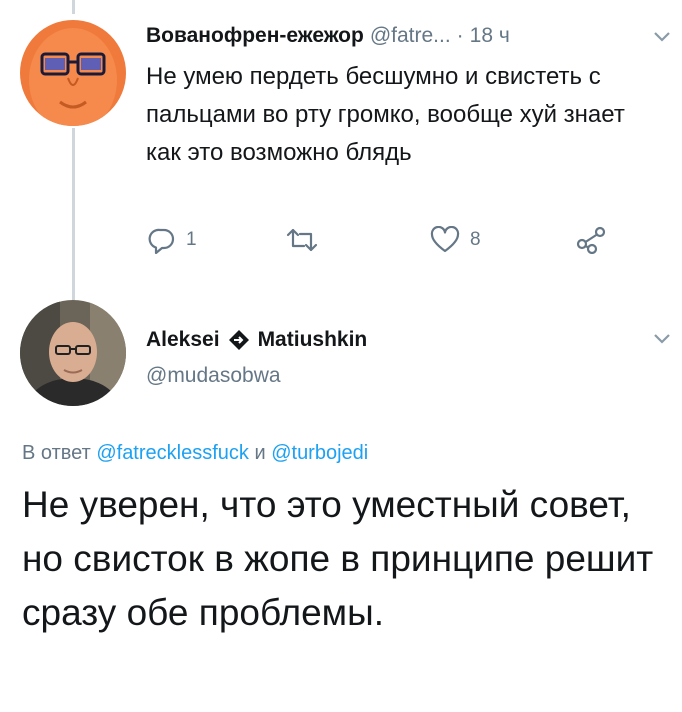  What do you see at coordinates (238, 340) in the screenshot?
I see `diamond-icon` at bounding box center [238, 340].